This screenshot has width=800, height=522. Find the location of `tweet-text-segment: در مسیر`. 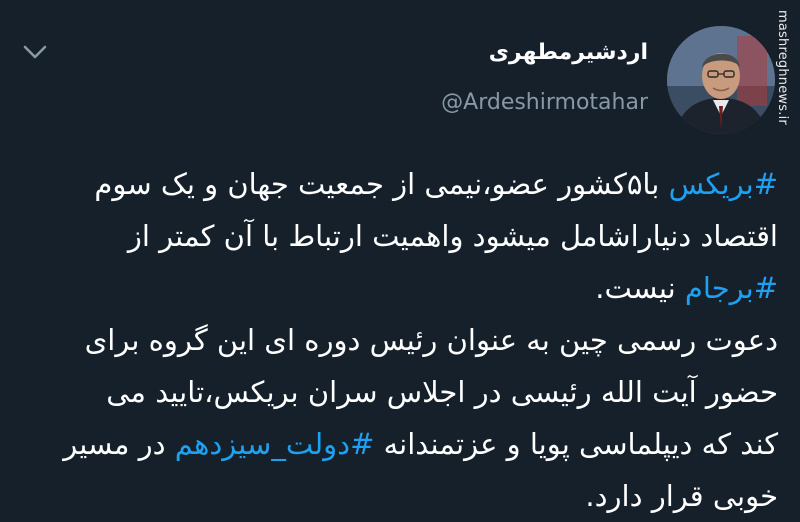

tweet-text-segment: در مسیر is located at coordinates (119, 444).